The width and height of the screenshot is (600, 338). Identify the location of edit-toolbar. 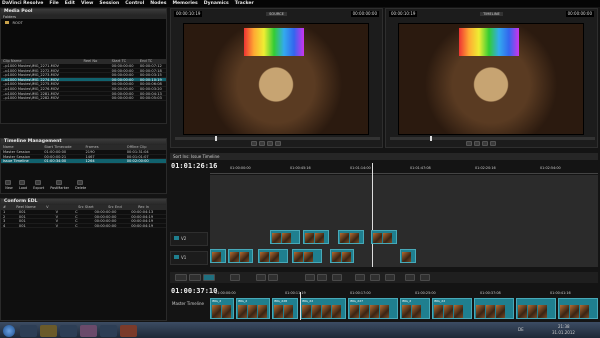
(384, 277).